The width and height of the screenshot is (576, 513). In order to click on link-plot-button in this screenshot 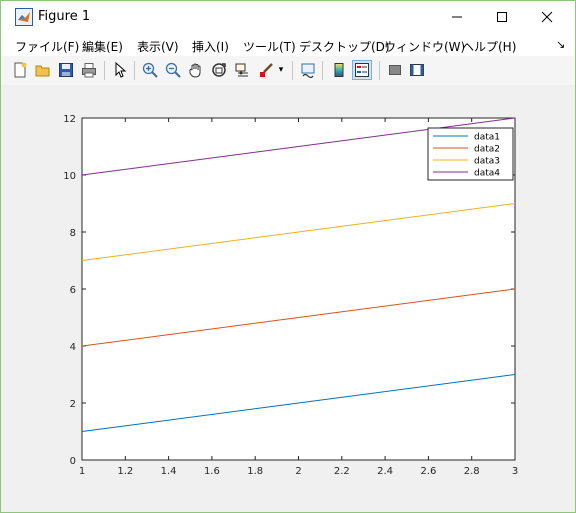, I will do `click(308, 70)`.